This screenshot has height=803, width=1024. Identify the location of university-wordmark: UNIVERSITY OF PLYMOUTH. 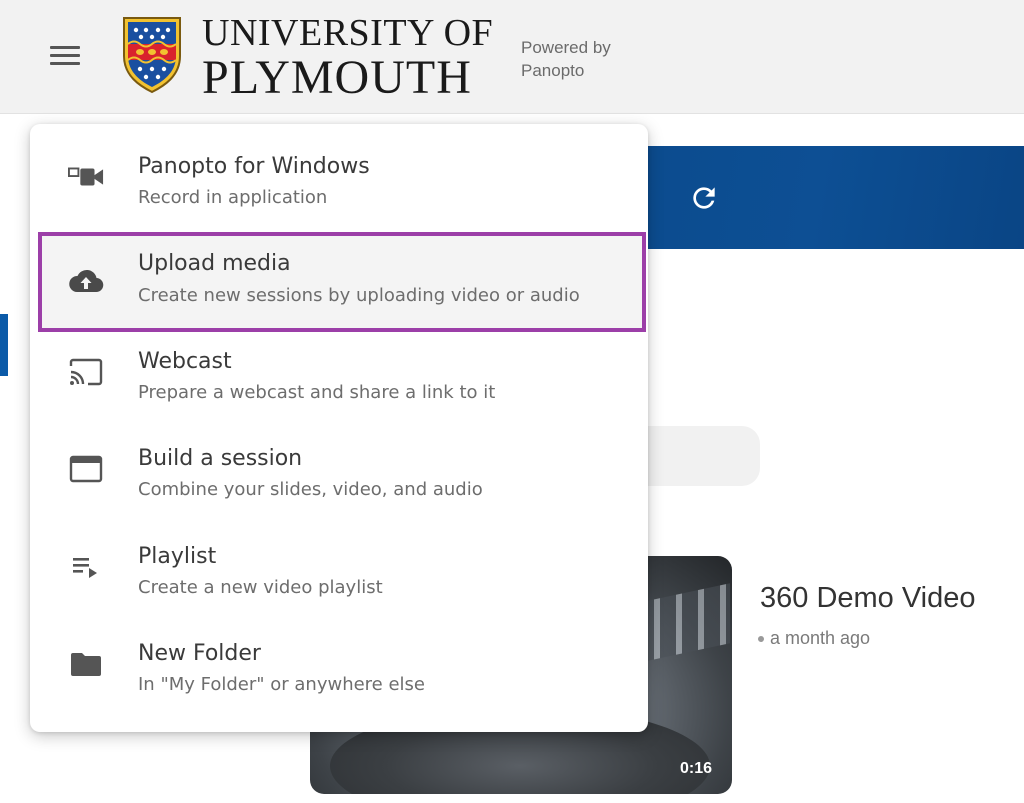
(347, 58).